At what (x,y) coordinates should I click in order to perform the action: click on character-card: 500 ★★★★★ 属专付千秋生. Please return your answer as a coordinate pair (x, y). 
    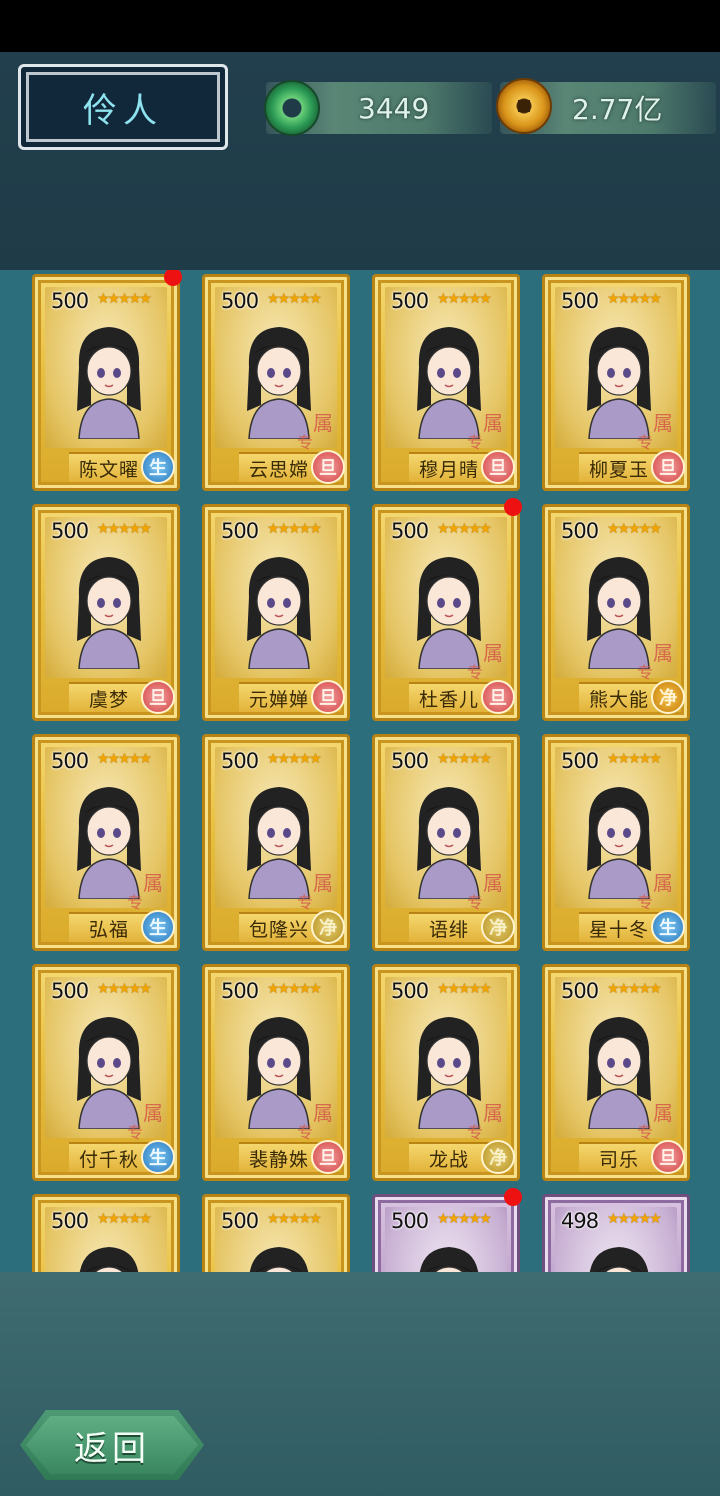
    Looking at the image, I should click on (106, 1072).